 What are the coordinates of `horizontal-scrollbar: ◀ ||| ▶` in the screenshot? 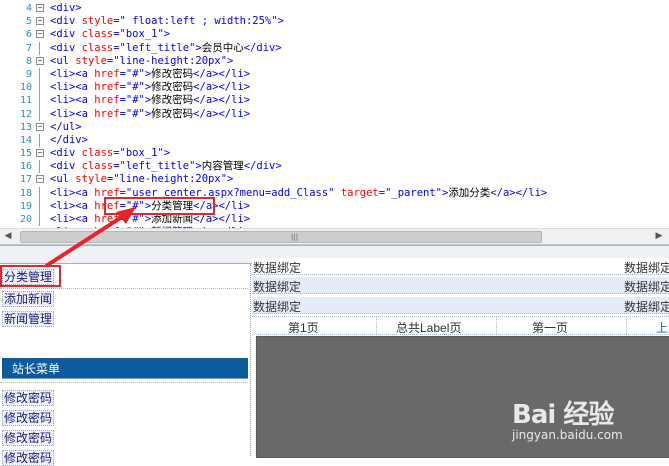 It's located at (334, 236).